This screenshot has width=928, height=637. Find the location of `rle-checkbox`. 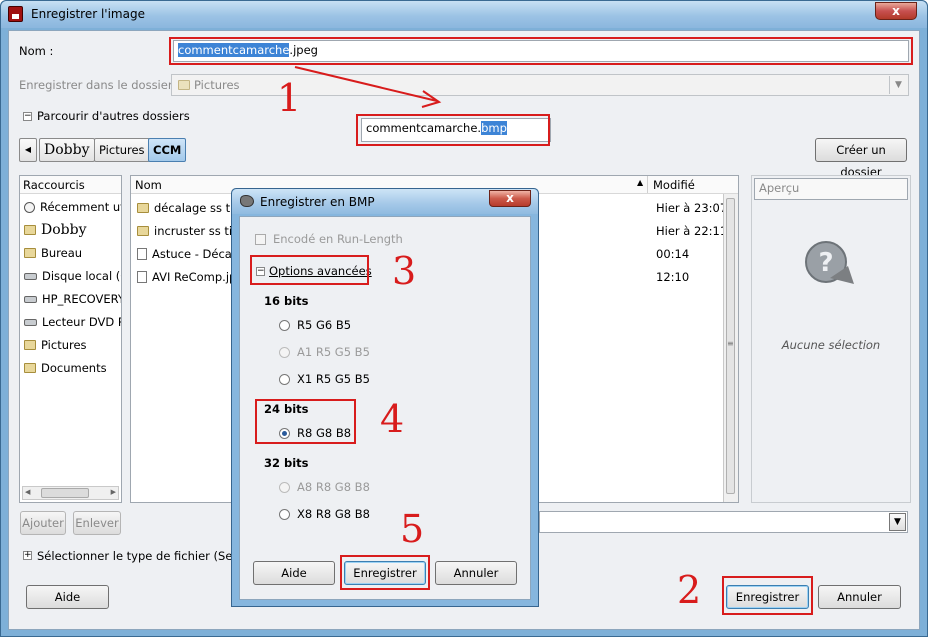

rle-checkbox is located at coordinates (260, 239).